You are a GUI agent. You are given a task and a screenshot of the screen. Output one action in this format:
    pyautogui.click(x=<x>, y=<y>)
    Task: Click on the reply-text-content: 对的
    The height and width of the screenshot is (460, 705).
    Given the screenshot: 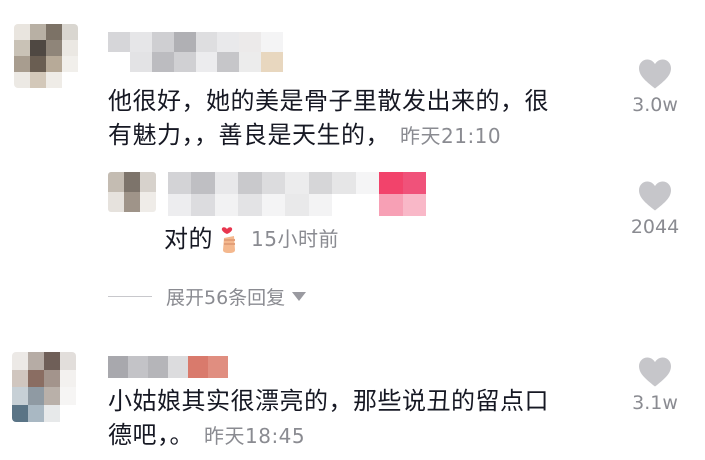 What is the action you would take?
    pyautogui.click(x=188, y=239)
    